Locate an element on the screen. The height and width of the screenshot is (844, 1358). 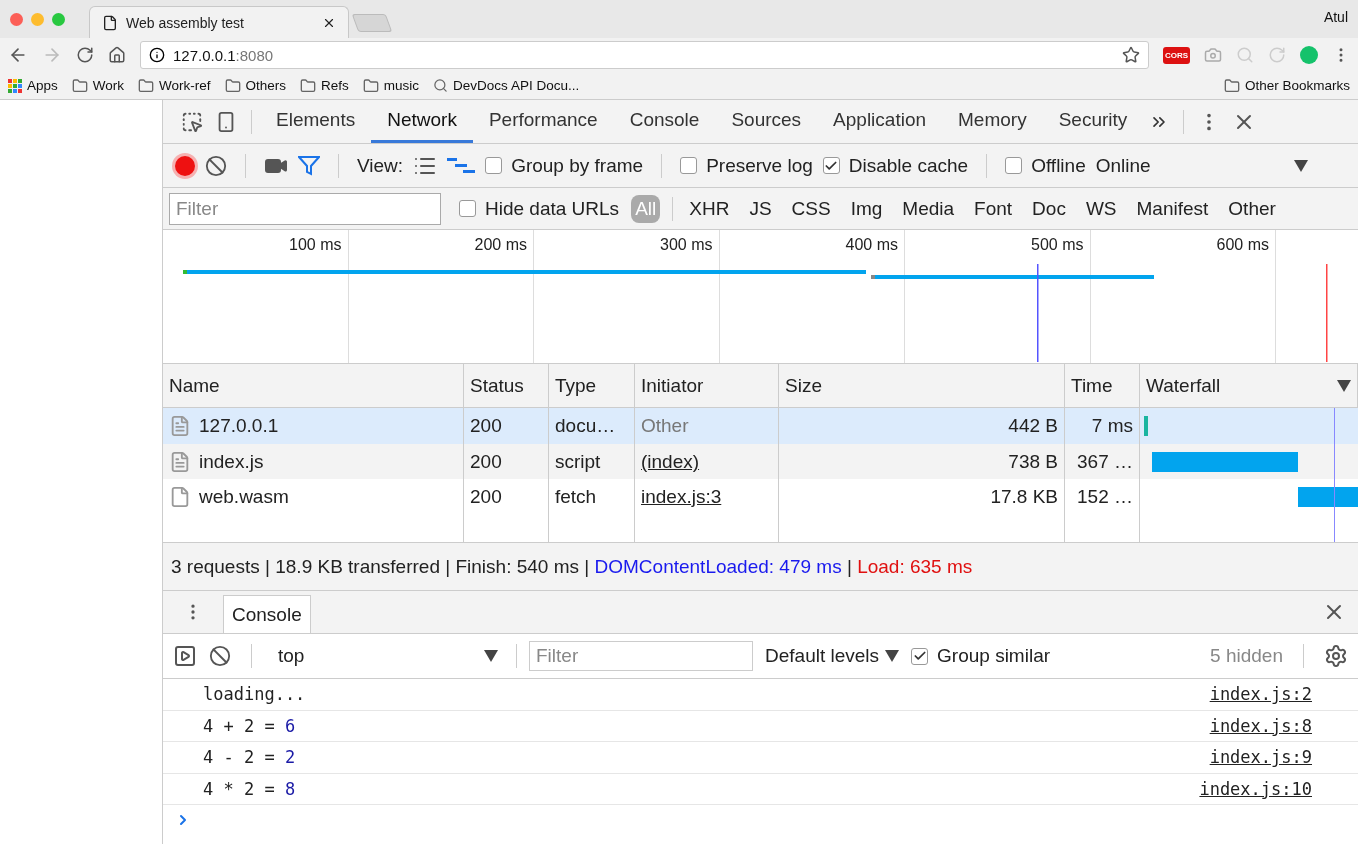
type-filter: CSS is located at coordinates (811, 208).